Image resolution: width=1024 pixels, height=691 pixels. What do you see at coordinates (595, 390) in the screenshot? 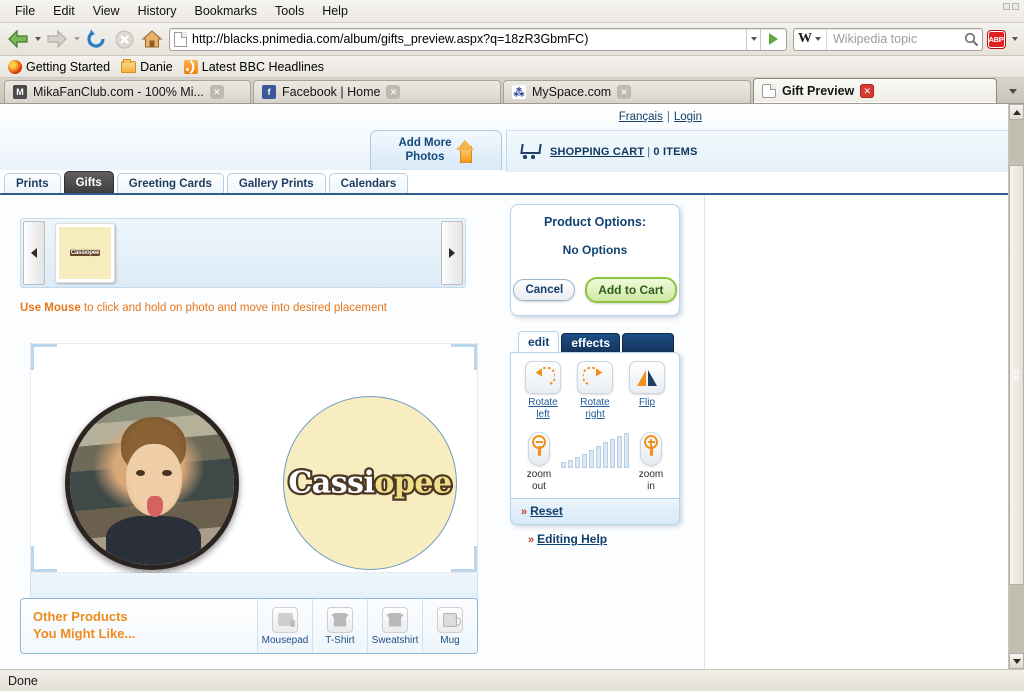
I see `rotate-right-button: Rotate right` at bounding box center [595, 390].